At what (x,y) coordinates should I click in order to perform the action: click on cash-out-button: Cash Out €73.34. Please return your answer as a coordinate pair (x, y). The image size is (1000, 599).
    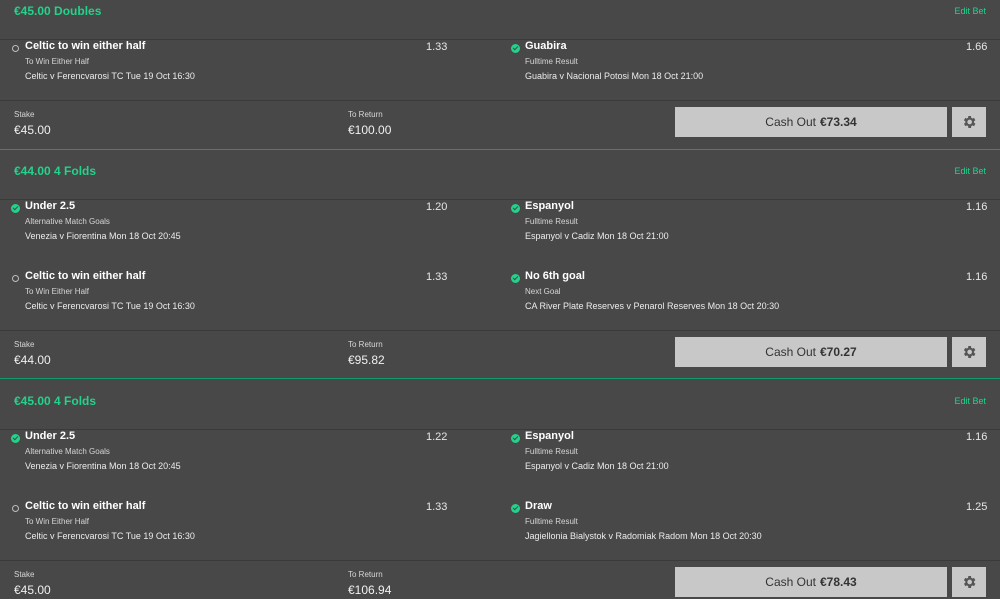
    Looking at the image, I should click on (811, 122).